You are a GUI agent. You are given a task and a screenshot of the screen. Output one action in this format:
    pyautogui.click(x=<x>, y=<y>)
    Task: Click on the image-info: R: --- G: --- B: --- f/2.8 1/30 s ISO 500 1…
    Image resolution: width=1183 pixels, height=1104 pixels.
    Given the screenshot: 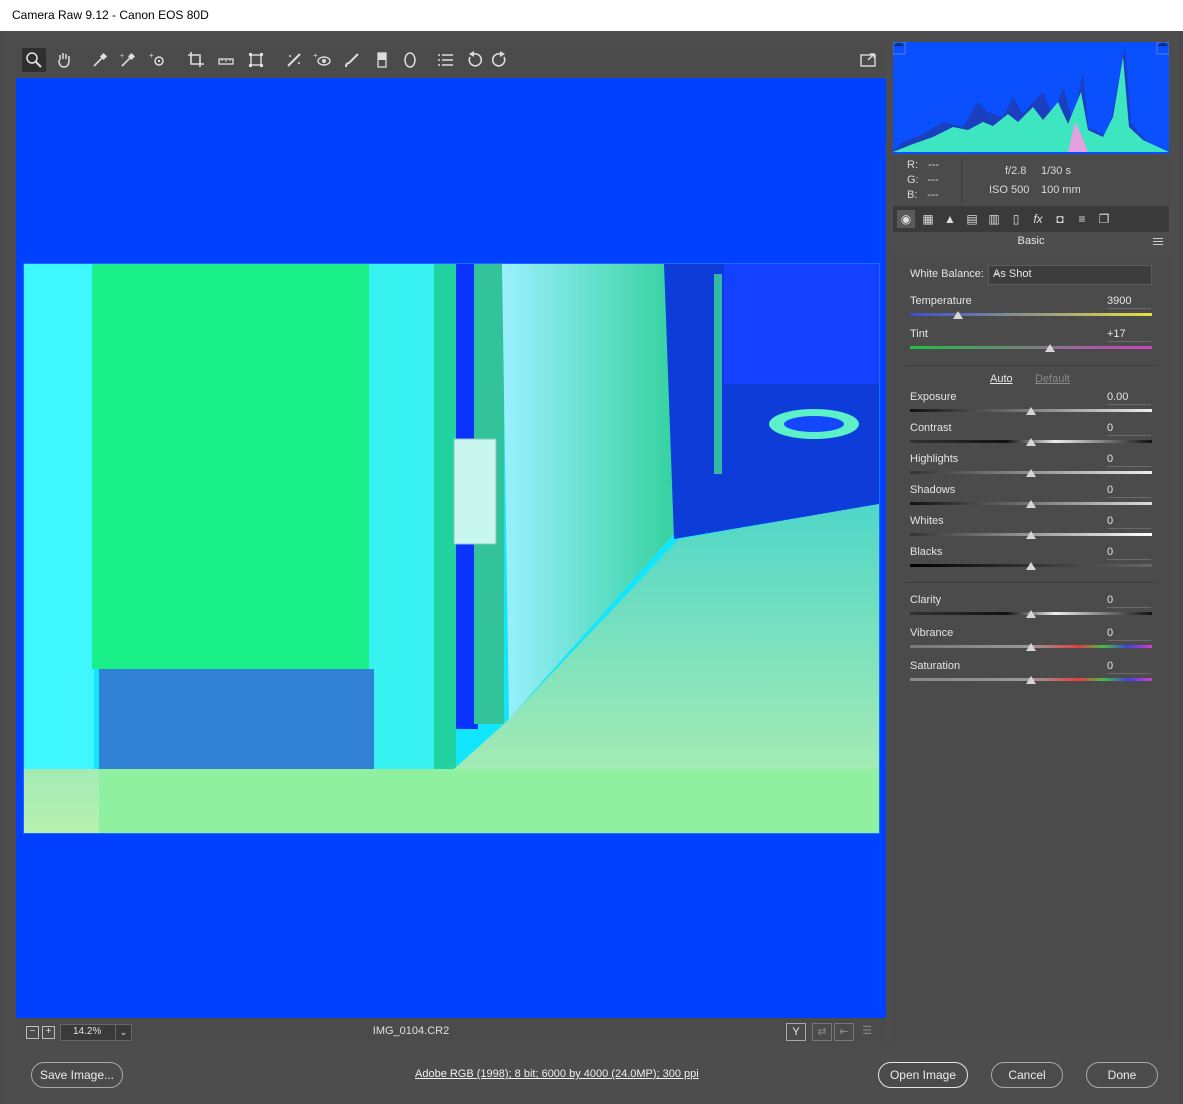 What is the action you would take?
    pyautogui.click(x=1031, y=180)
    